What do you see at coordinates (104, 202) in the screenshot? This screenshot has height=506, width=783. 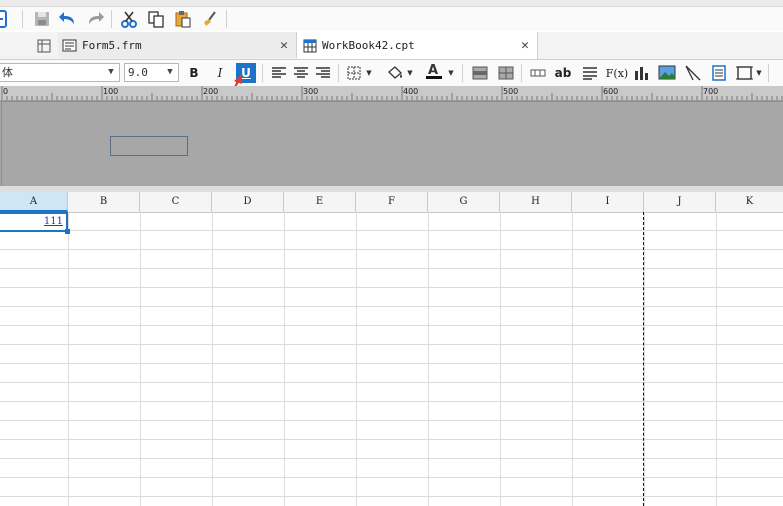 I see `column-header-b: B` at bounding box center [104, 202].